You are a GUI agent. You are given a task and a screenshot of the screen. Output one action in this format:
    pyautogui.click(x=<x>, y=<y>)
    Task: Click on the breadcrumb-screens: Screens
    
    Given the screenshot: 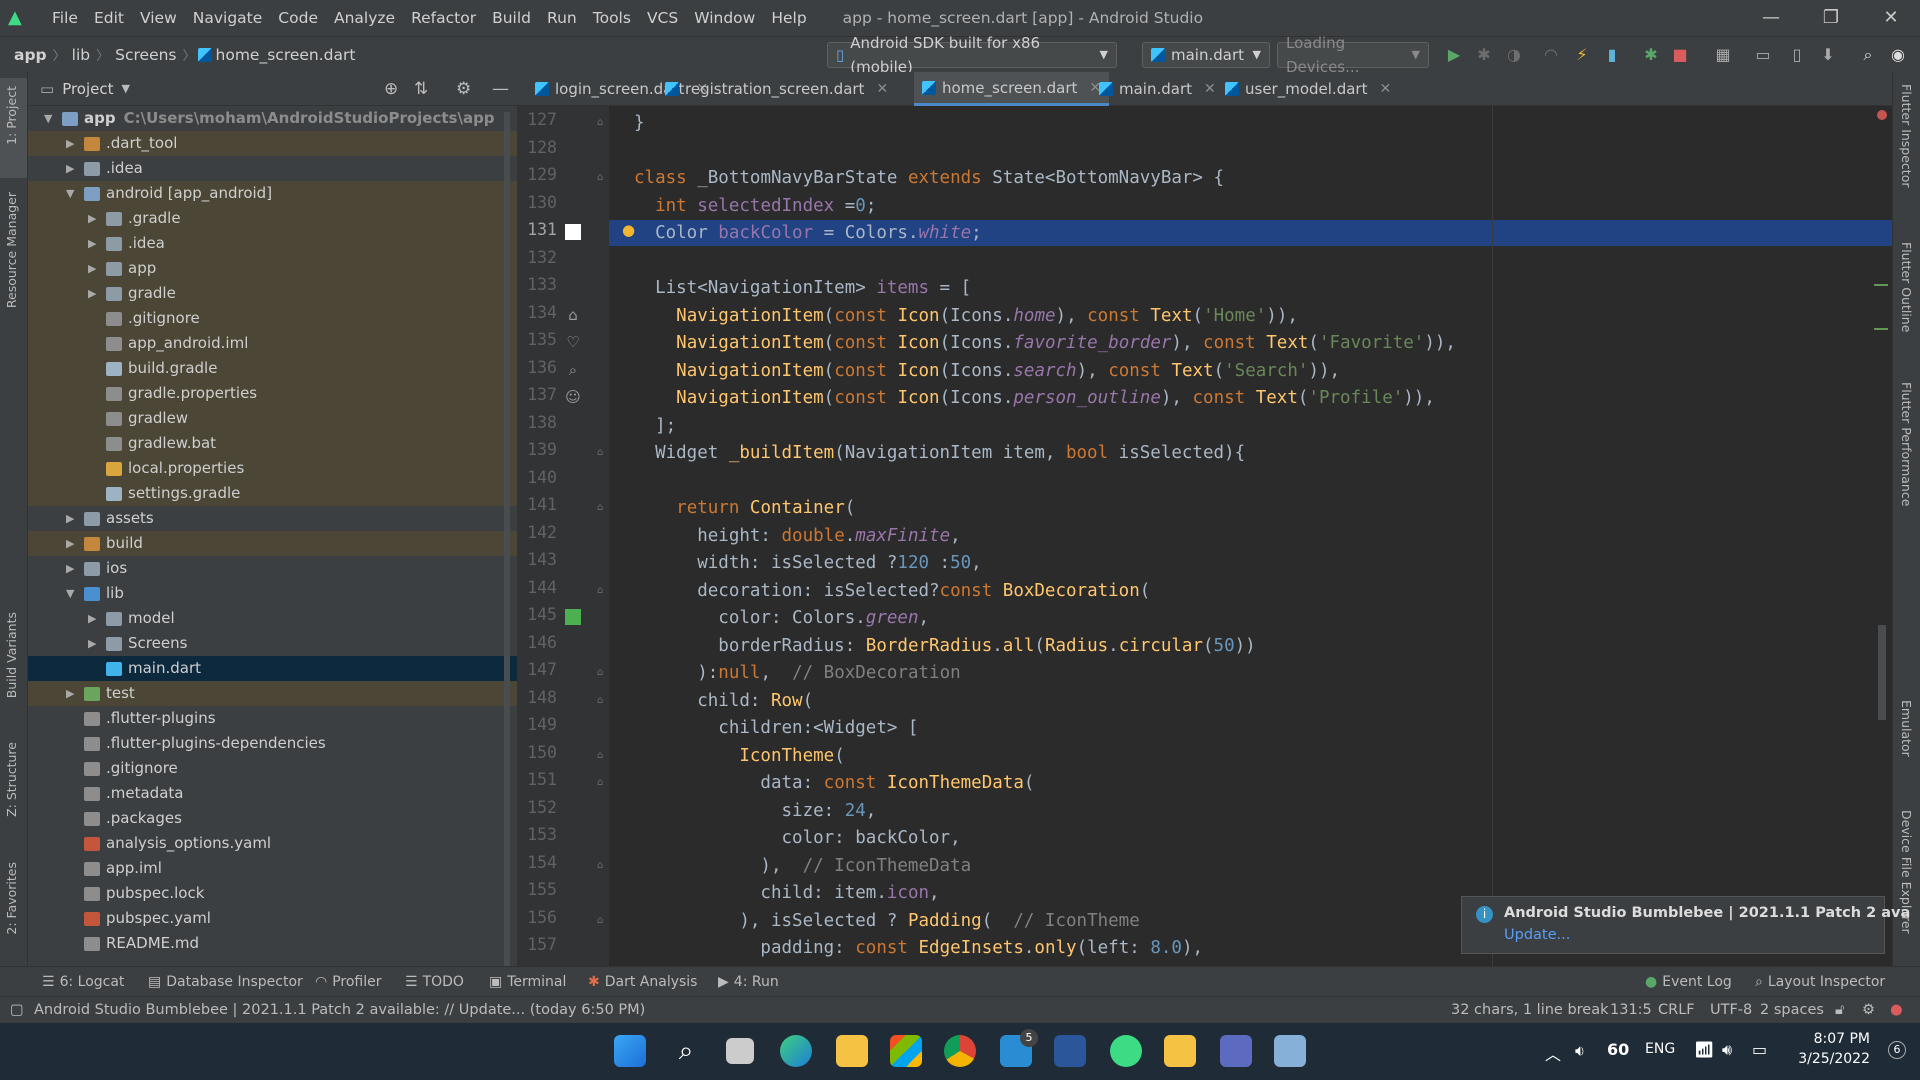 What is the action you would take?
    pyautogui.click(x=145, y=55)
    